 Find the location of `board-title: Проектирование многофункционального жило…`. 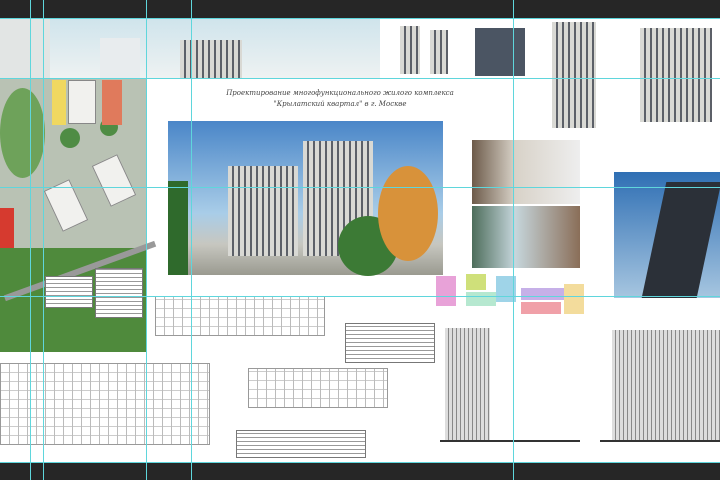

board-title: Проектирование многофункционального жило… is located at coordinates (340, 99).